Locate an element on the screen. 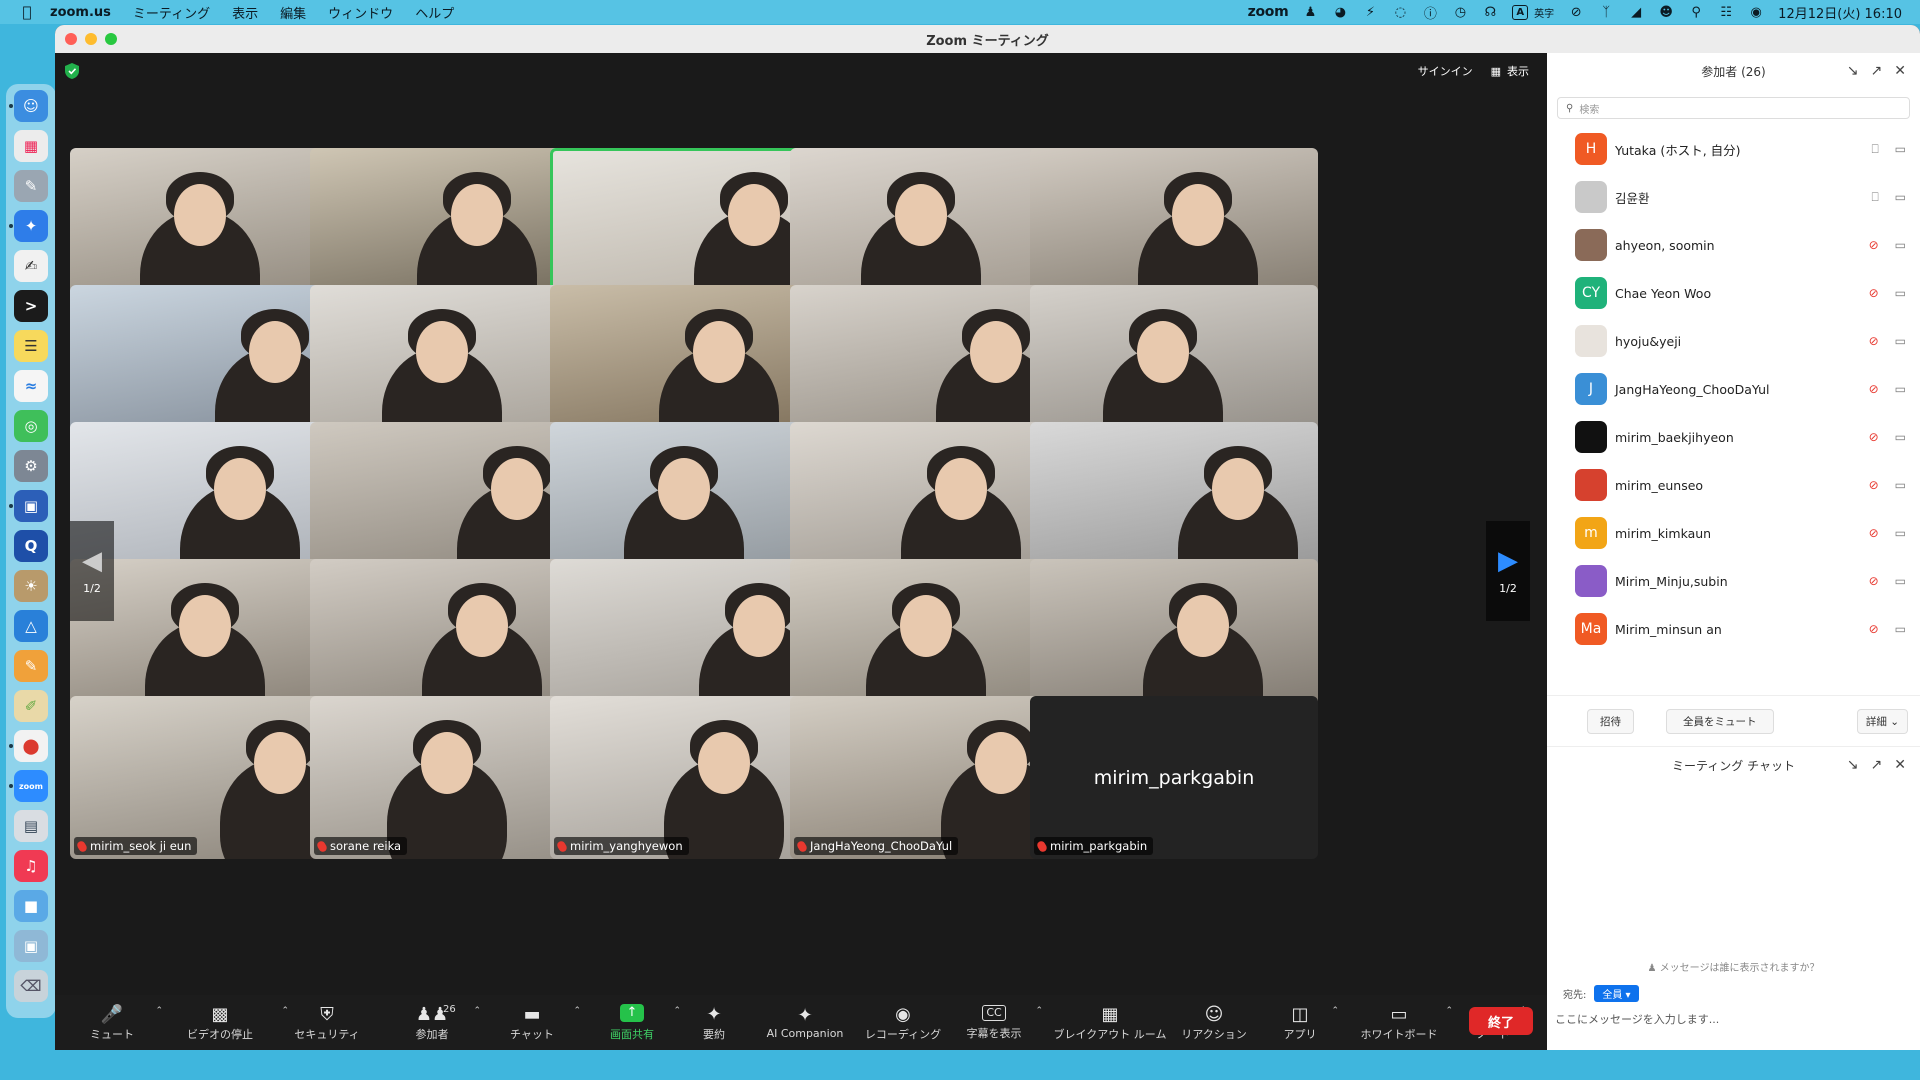  minimize-window-button is located at coordinates (91, 39).